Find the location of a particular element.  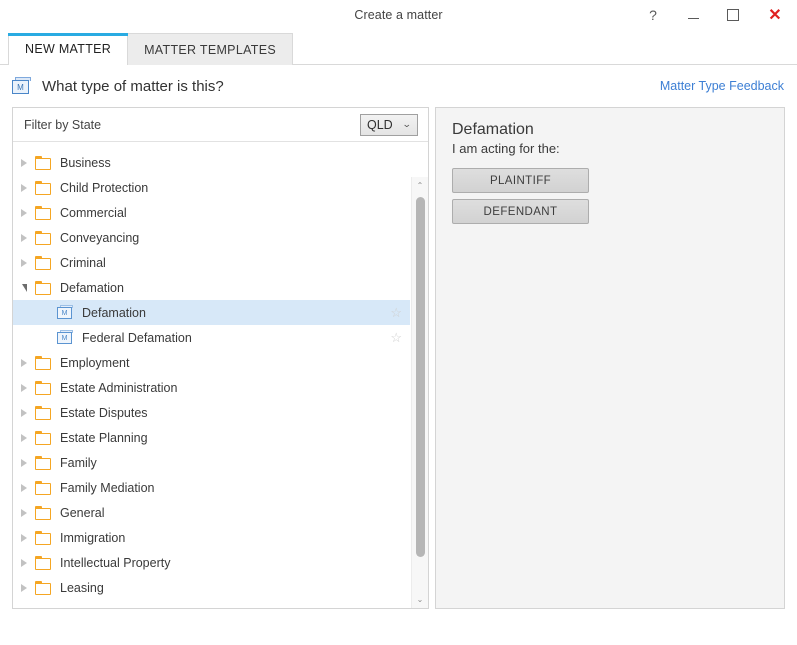

tree-item-general: General is located at coordinates (211, 512).